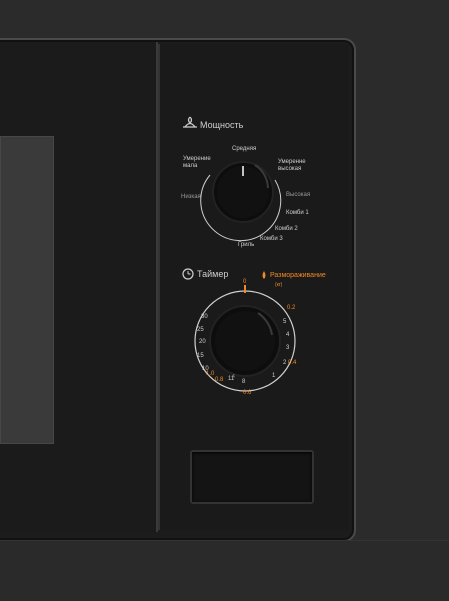 The width and height of the screenshot is (449, 601). What do you see at coordinates (204, 317) in the screenshot?
I see `timer-tick-30: 30` at bounding box center [204, 317].